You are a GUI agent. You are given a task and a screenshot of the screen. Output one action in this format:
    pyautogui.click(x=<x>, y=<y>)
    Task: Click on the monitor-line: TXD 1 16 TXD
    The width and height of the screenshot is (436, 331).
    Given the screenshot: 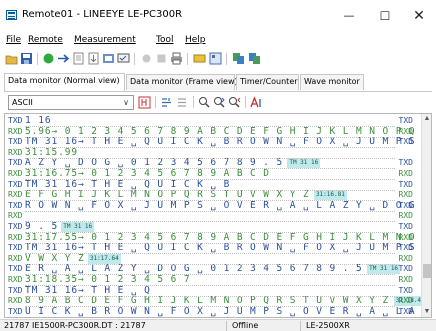 What is the action you would take?
    pyautogui.click(x=218, y=121)
    